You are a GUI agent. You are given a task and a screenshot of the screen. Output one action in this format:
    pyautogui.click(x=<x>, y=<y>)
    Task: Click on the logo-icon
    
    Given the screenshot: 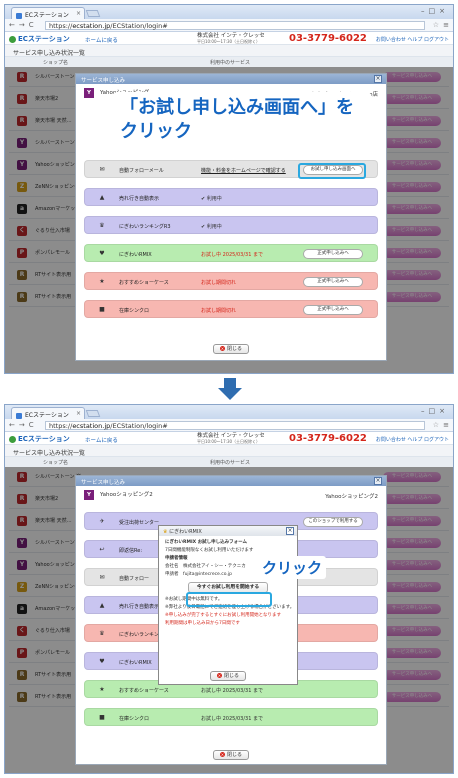 What is the action you would take?
    pyautogui.click(x=12, y=39)
    